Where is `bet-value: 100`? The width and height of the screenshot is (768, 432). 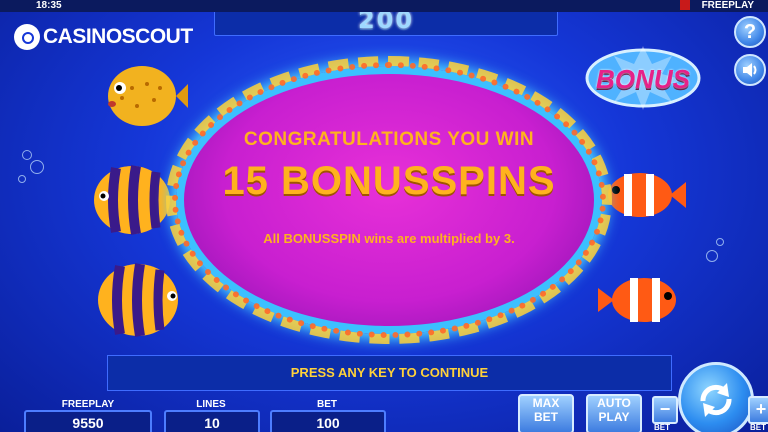 bet-value: 100 is located at coordinates (328, 421).